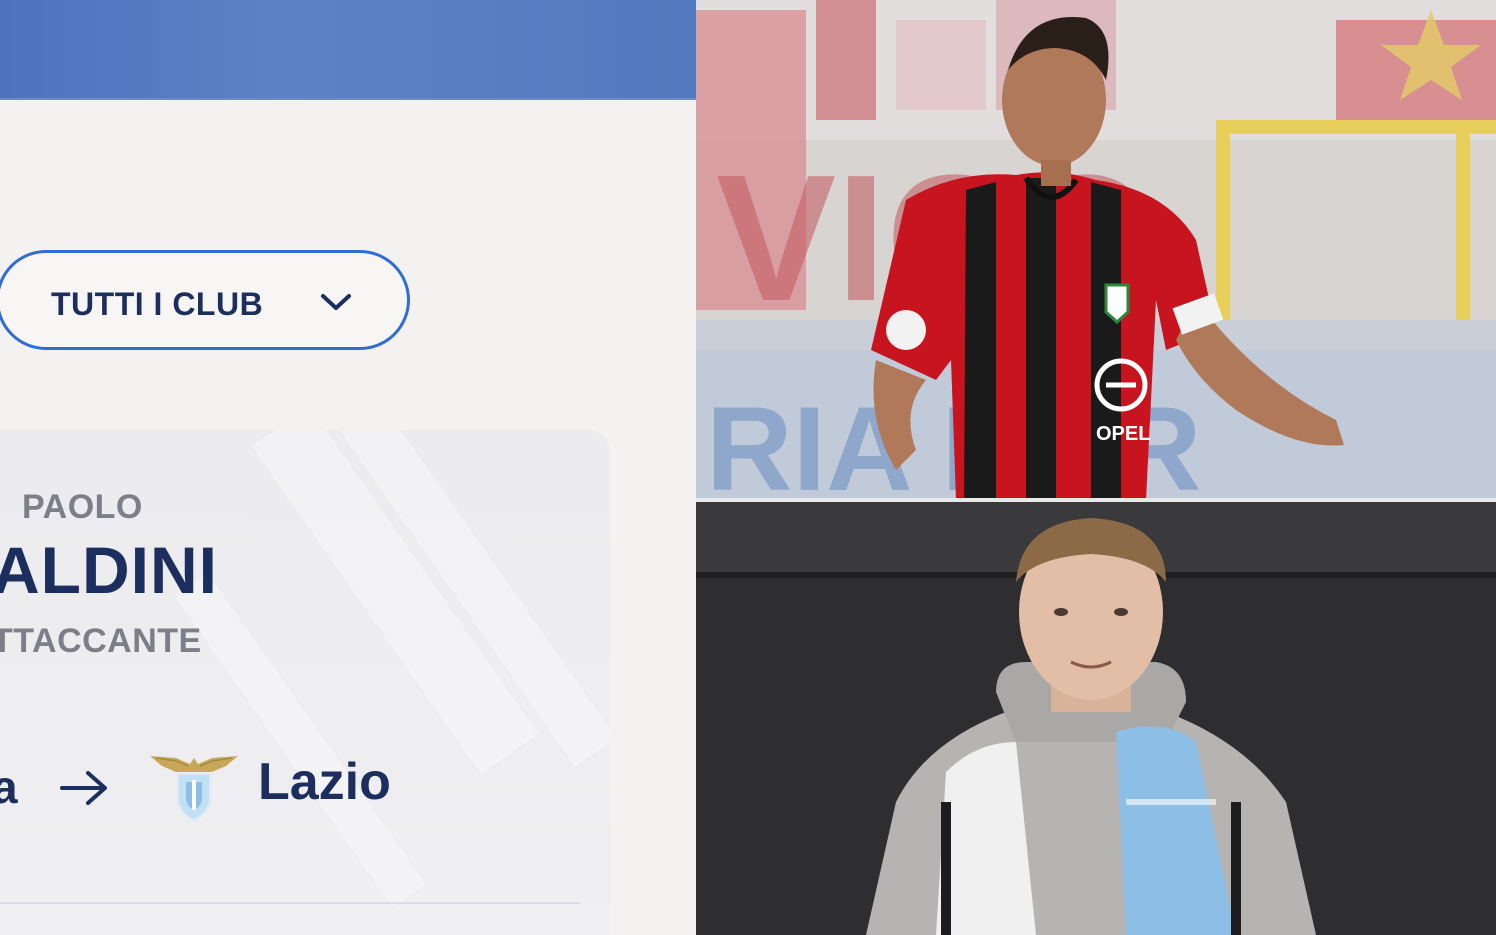 The height and width of the screenshot is (935, 1496). I want to click on header-bar, so click(348, 50).